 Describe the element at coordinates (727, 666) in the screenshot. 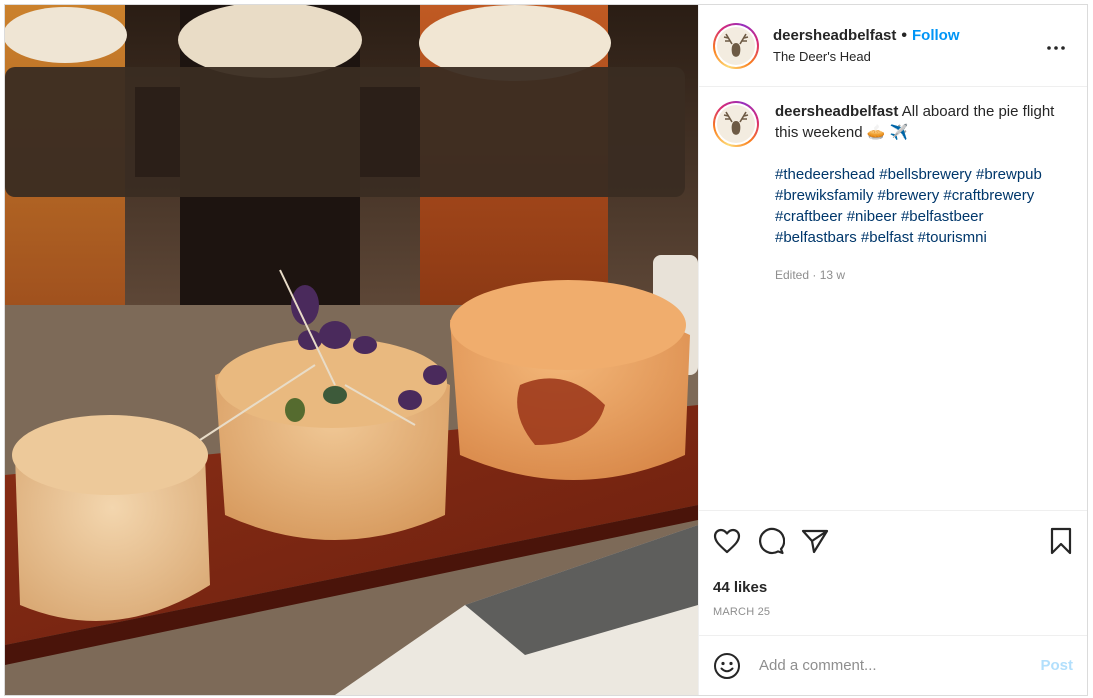

I see `emoji-icon` at that location.